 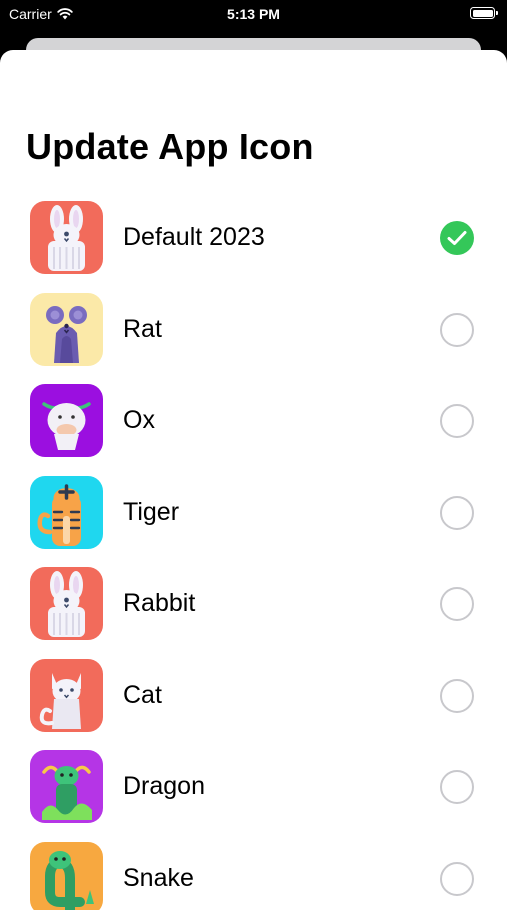 I want to click on option-label: Default 2023, so click(x=194, y=237).